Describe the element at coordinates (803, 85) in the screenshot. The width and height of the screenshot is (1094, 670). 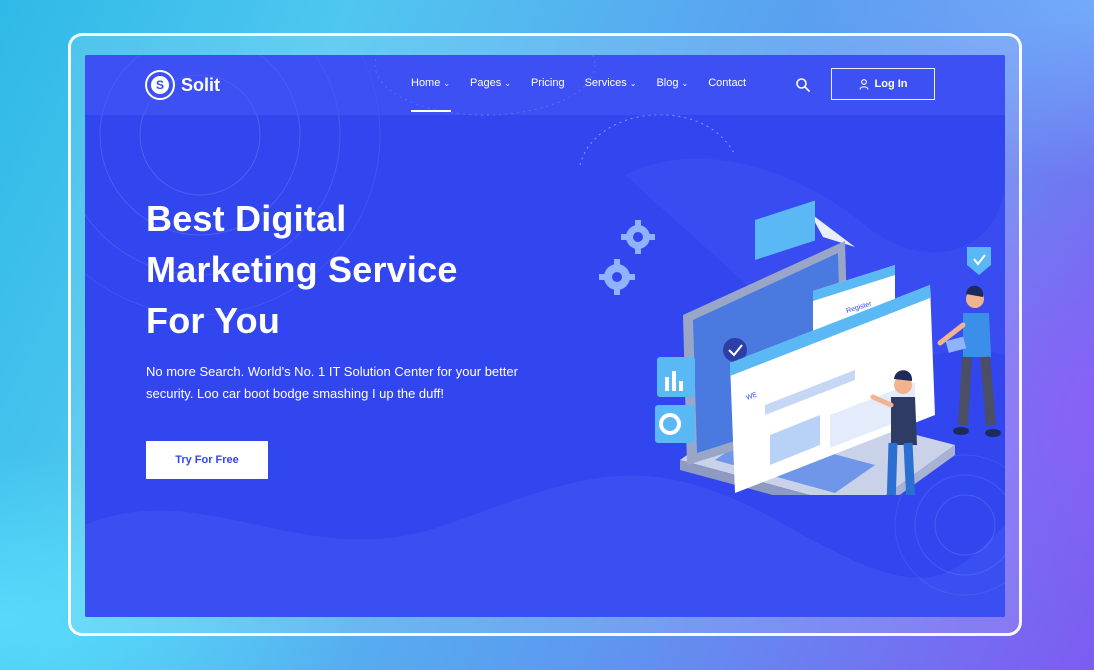
I see `search-icon` at that location.